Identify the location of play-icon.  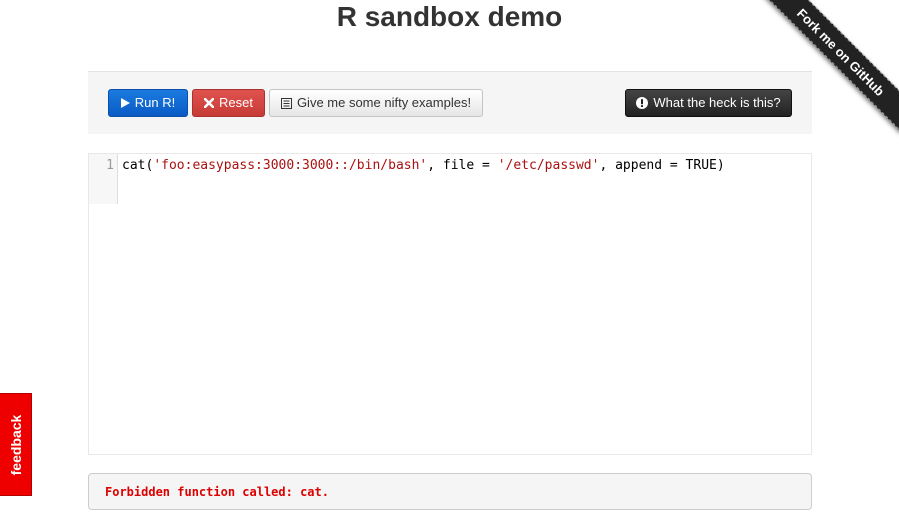
(125, 103).